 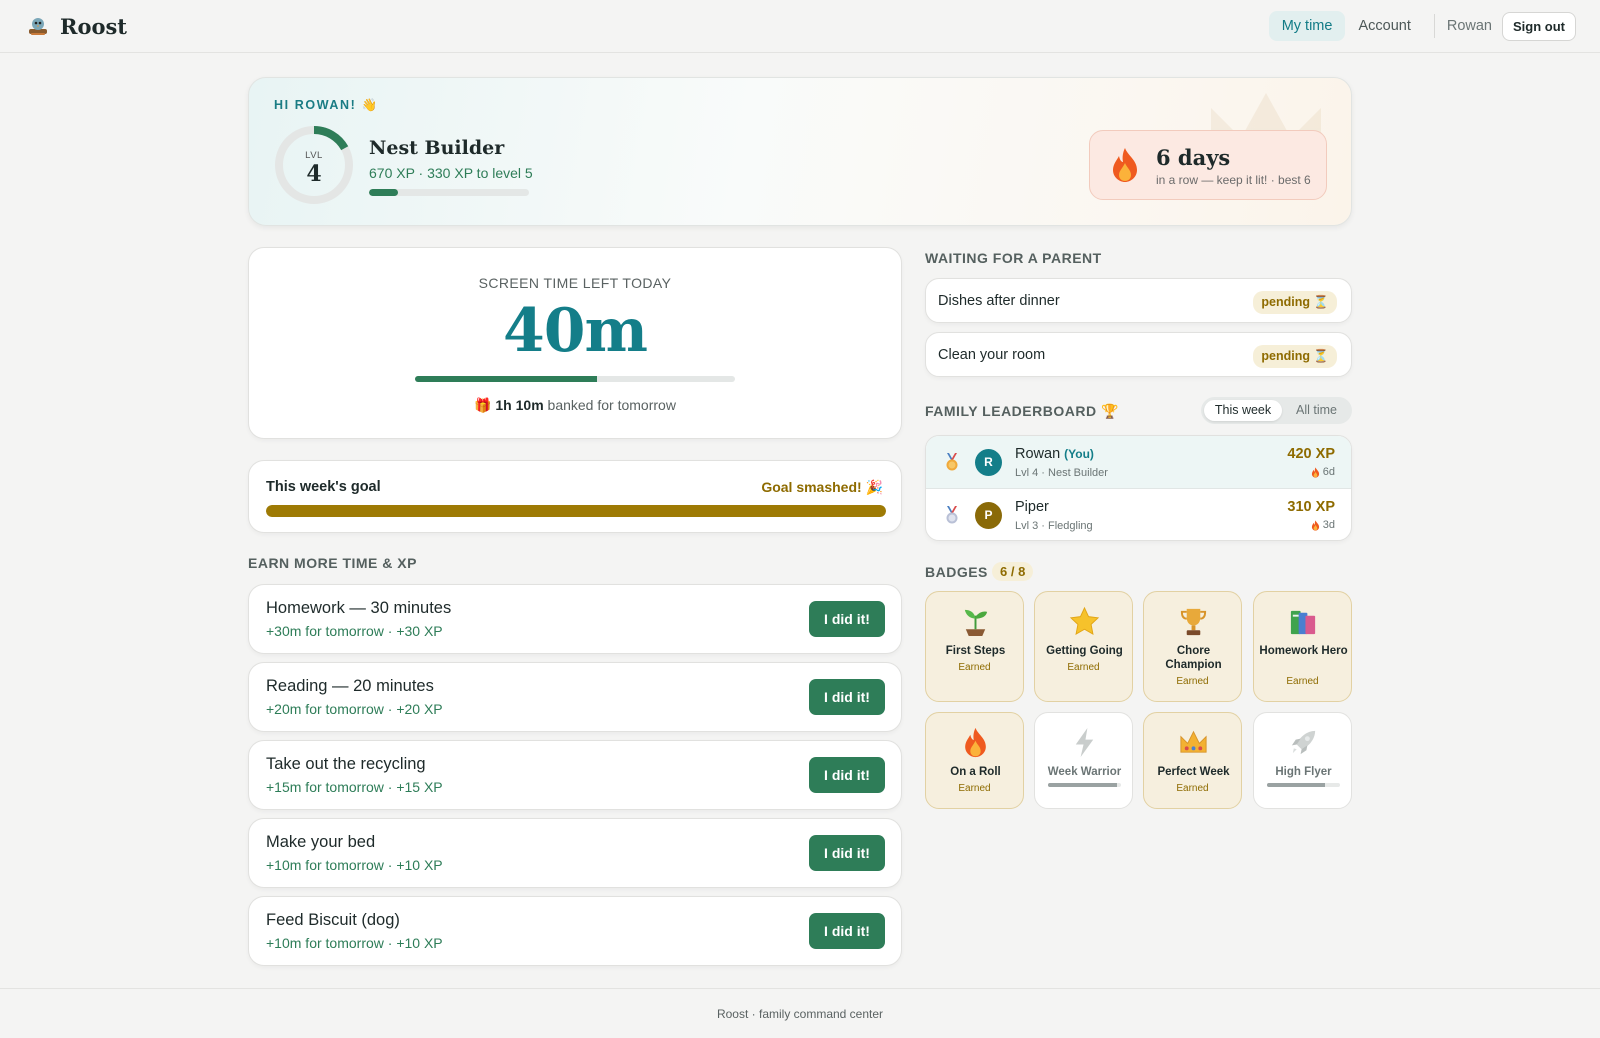 What do you see at coordinates (1192, 760) in the screenshot?
I see `badge-perfect-week: Perfect Week Earned` at bounding box center [1192, 760].